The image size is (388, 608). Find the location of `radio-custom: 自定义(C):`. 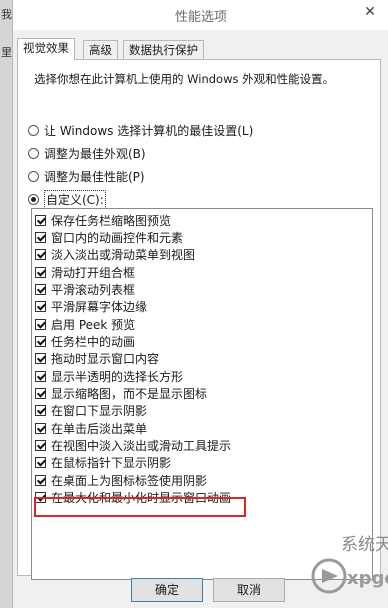

radio-custom: 自定义(C): is located at coordinates (67, 199).